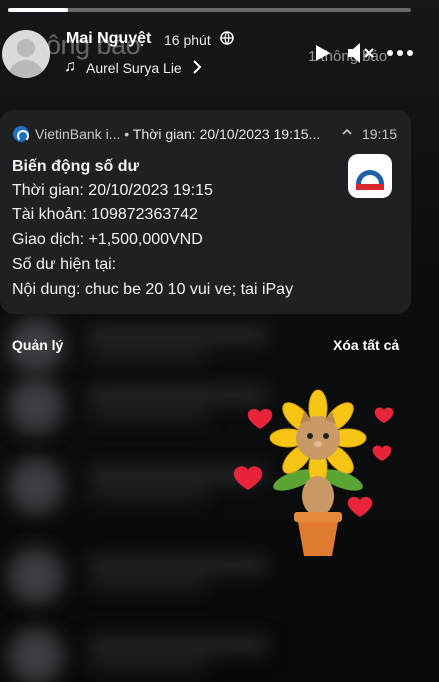 Image resolution: width=439 pixels, height=682 pixels. Describe the element at coordinates (197, 69) in the screenshot. I see `chevron-right-icon` at that location.